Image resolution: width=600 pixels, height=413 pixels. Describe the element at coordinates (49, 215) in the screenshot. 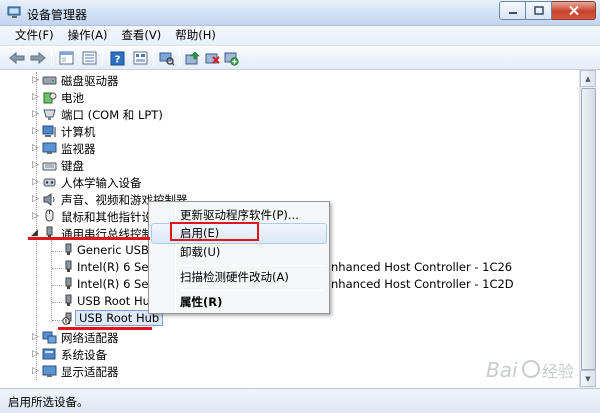

I see `mouse-icon` at that location.